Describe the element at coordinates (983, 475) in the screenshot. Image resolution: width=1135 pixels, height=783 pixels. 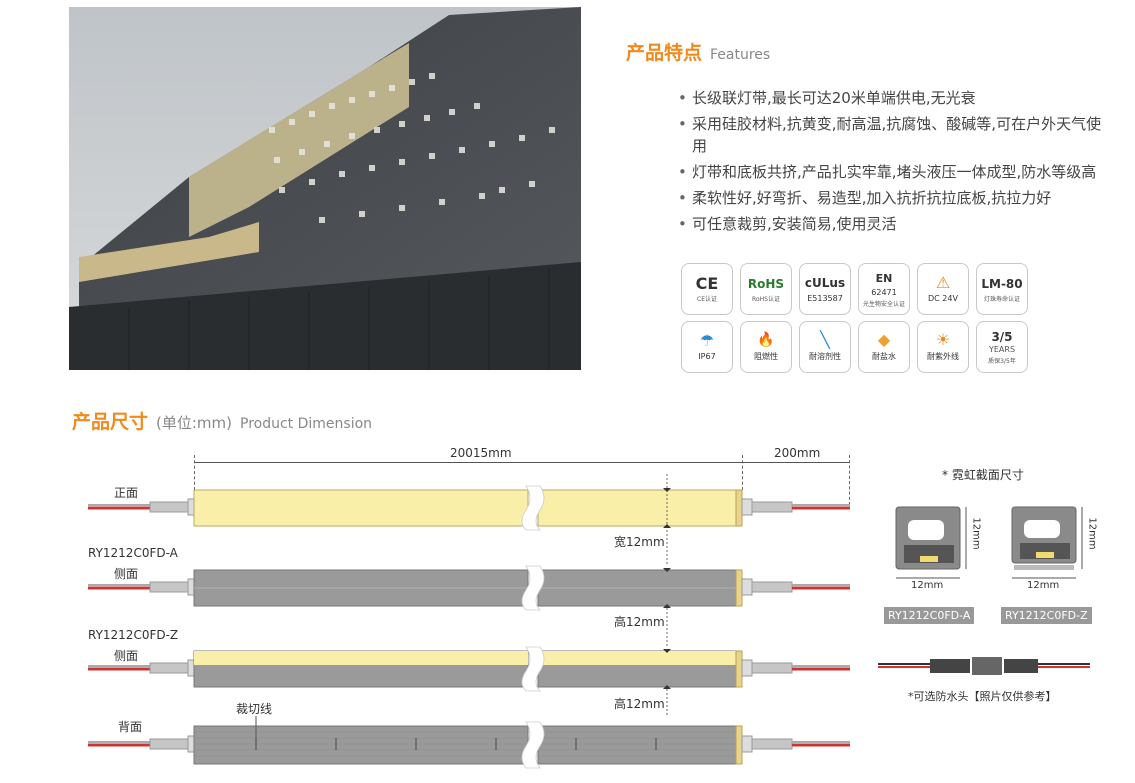
I see `section-note: * 霓虹截面尺寸` at that location.